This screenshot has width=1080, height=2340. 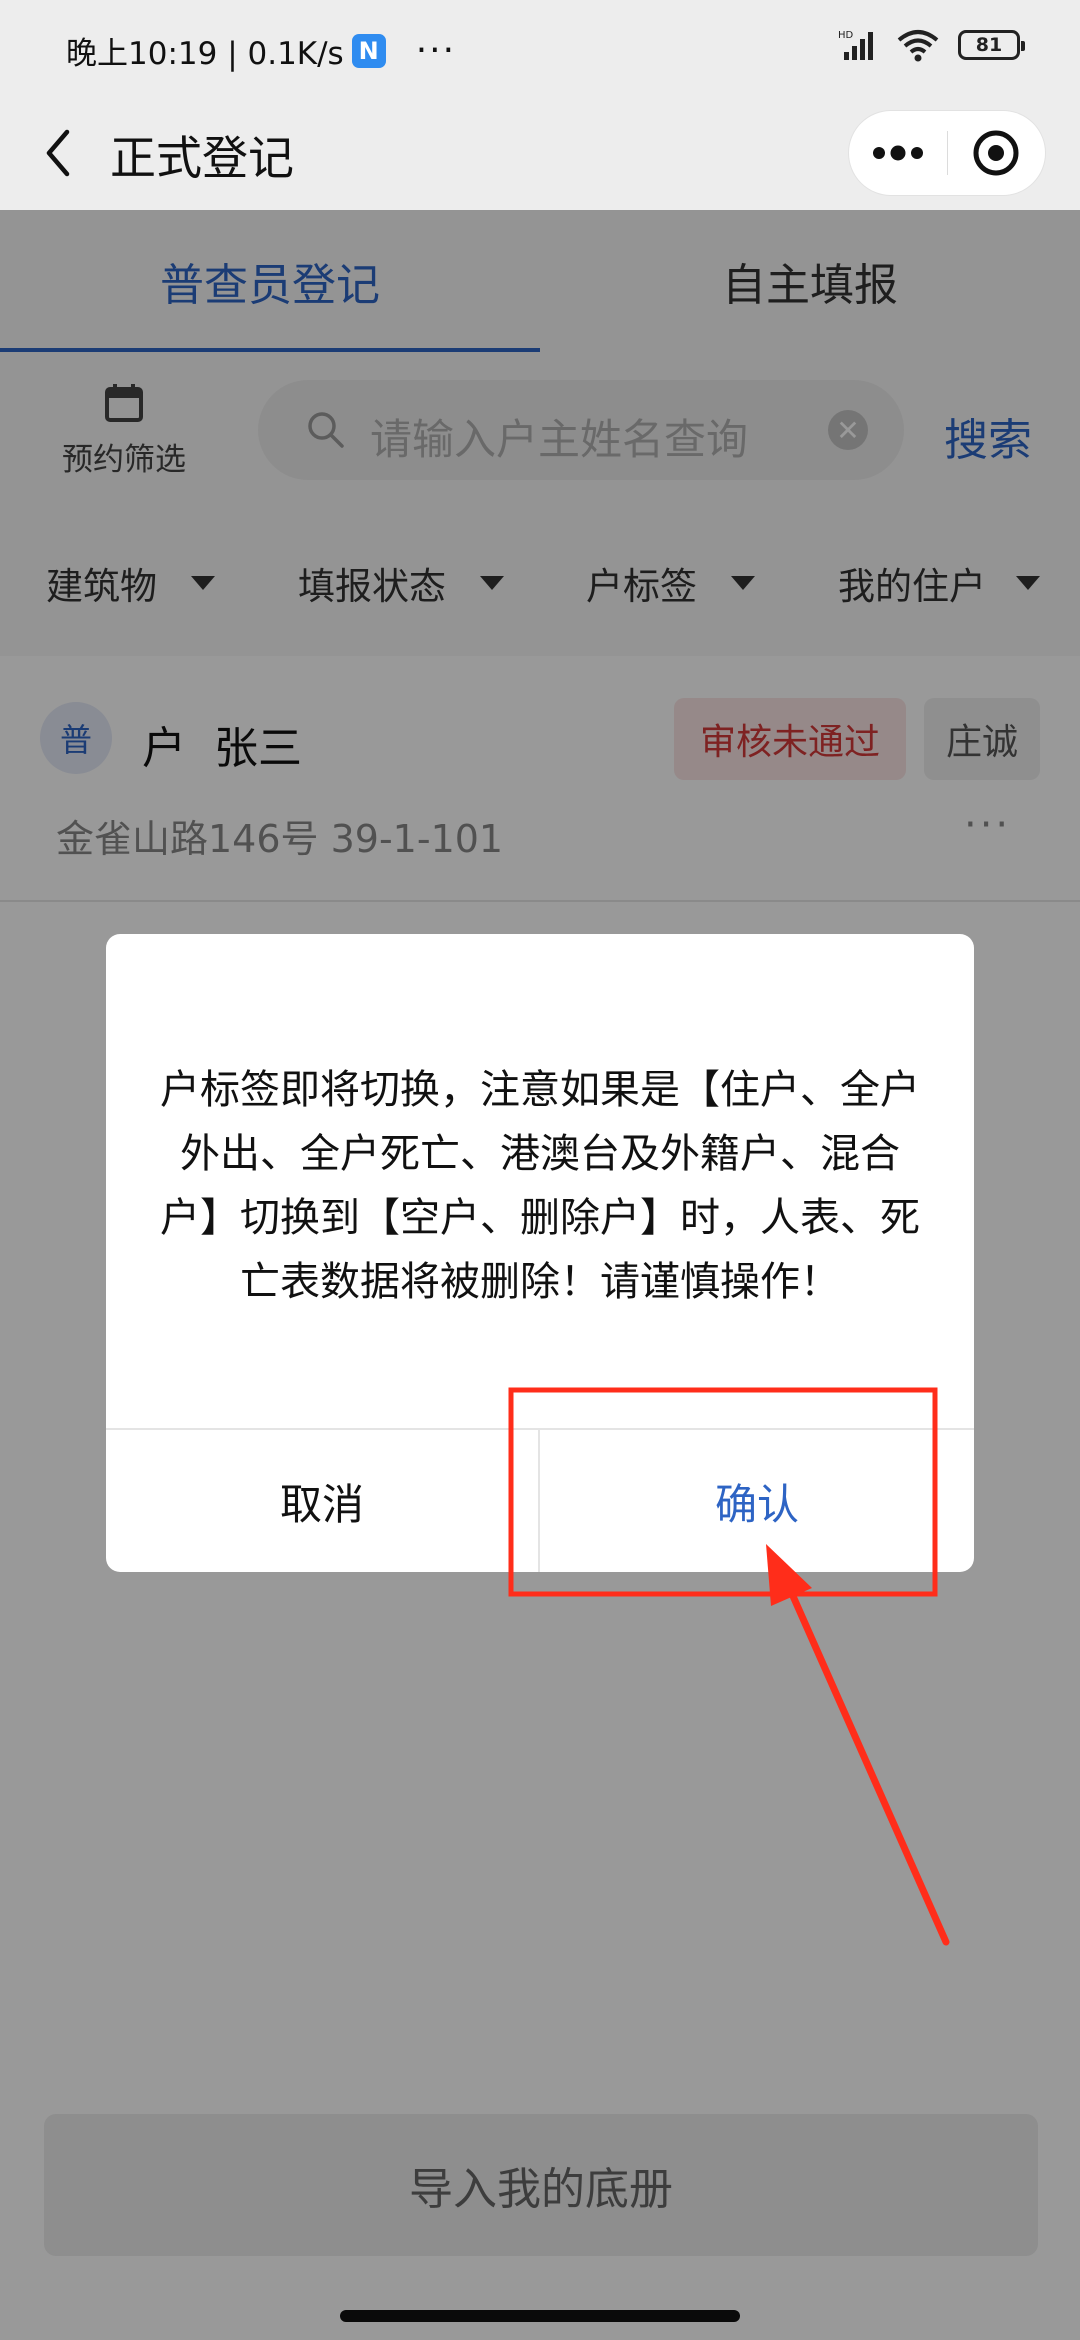 I want to click on more-menu-button, so click(x=898, y=153).